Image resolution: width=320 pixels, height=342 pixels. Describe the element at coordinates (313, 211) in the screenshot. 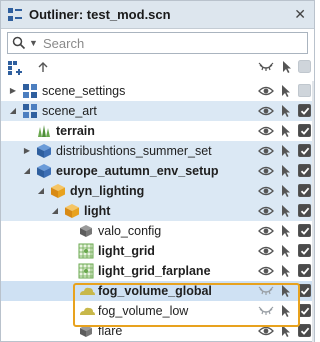

I see `scrollbar` at that location.